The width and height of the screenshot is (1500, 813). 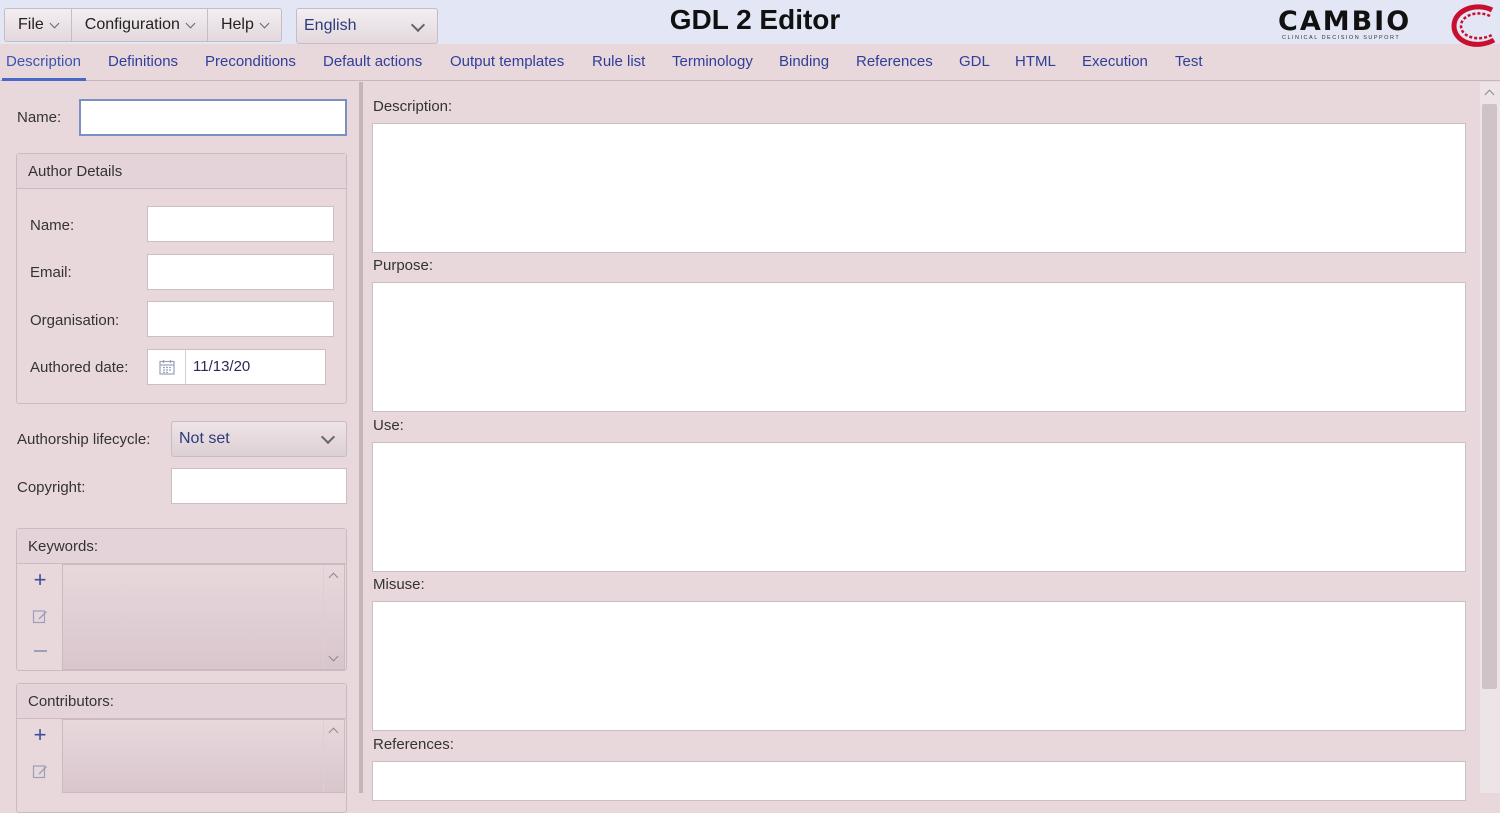 What do you see at coordinates (75, 320) in the screenshot?
I see `author-organisation-label: Organisation:` at bounding box center [75, 320].